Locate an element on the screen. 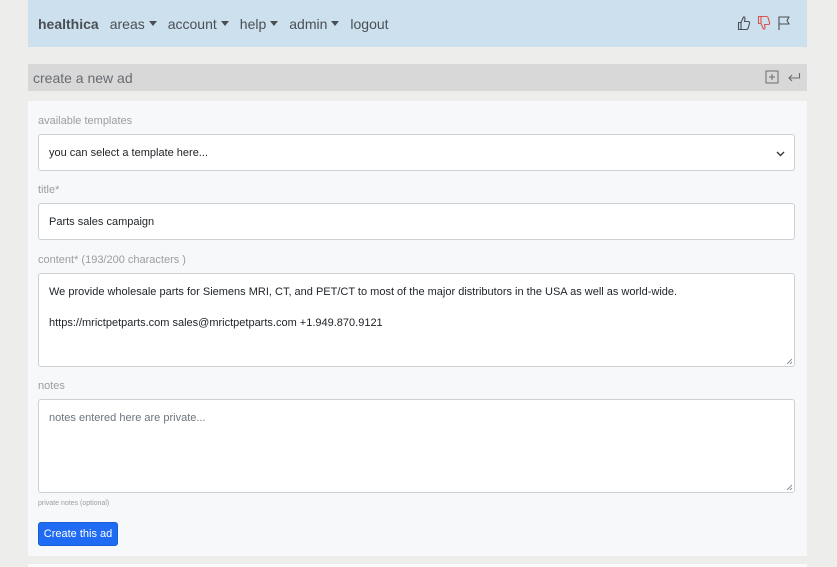  notes-help-text: private notes (optional) is located at coordinates (74, 503).